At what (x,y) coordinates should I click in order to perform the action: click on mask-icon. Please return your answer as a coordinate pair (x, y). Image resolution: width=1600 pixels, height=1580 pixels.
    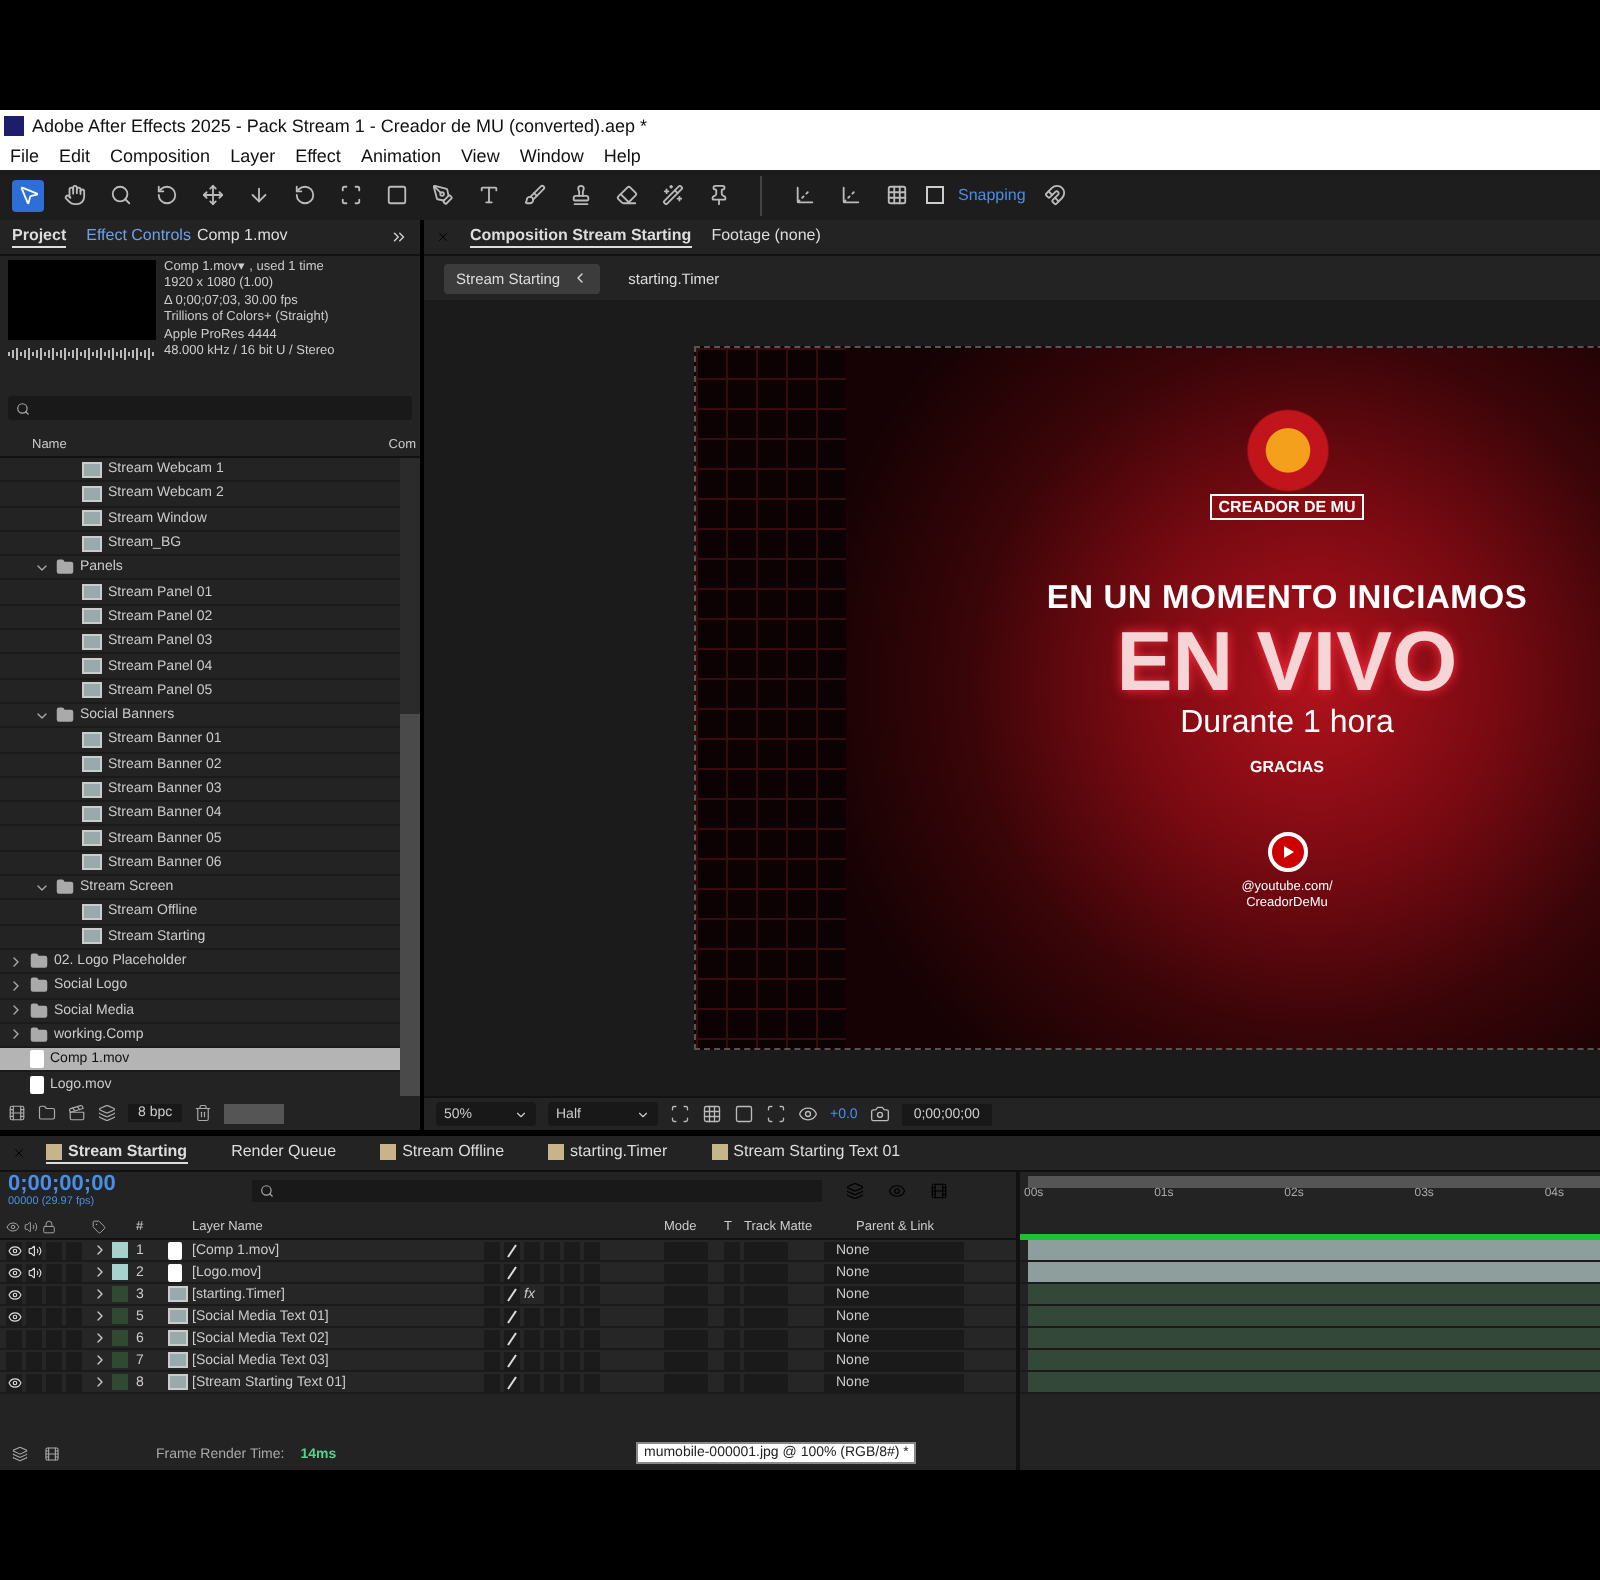
    Looking at the image, I should click on (744, 1114).